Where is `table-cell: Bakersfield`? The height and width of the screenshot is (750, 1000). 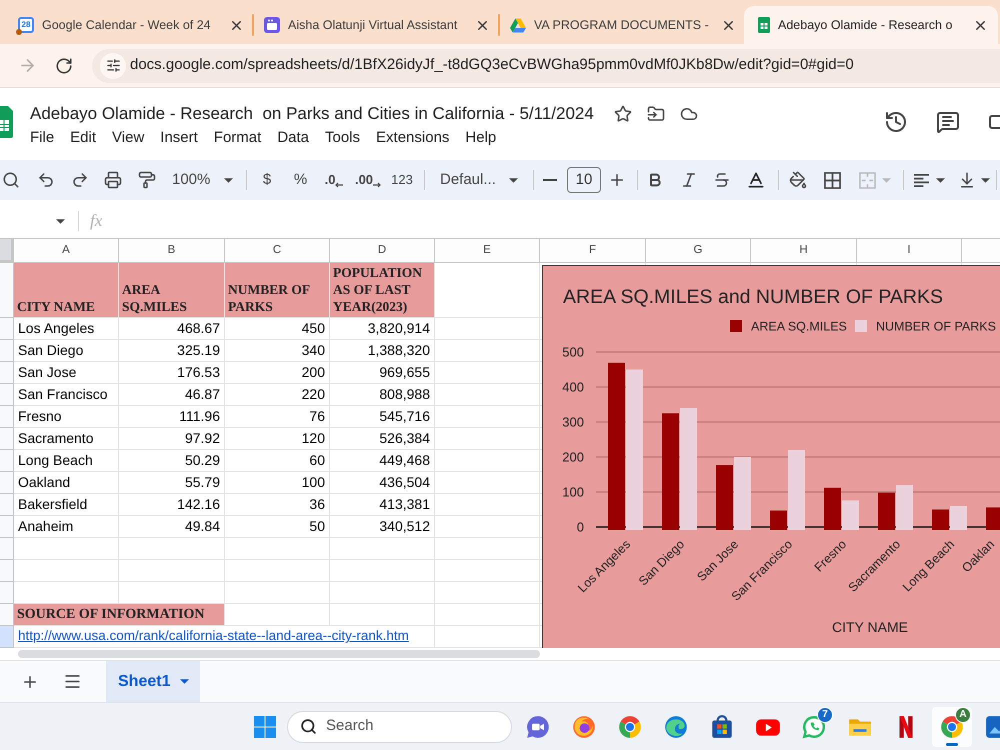 table-cell: Bakersfield is located at coordinates (66, 505).